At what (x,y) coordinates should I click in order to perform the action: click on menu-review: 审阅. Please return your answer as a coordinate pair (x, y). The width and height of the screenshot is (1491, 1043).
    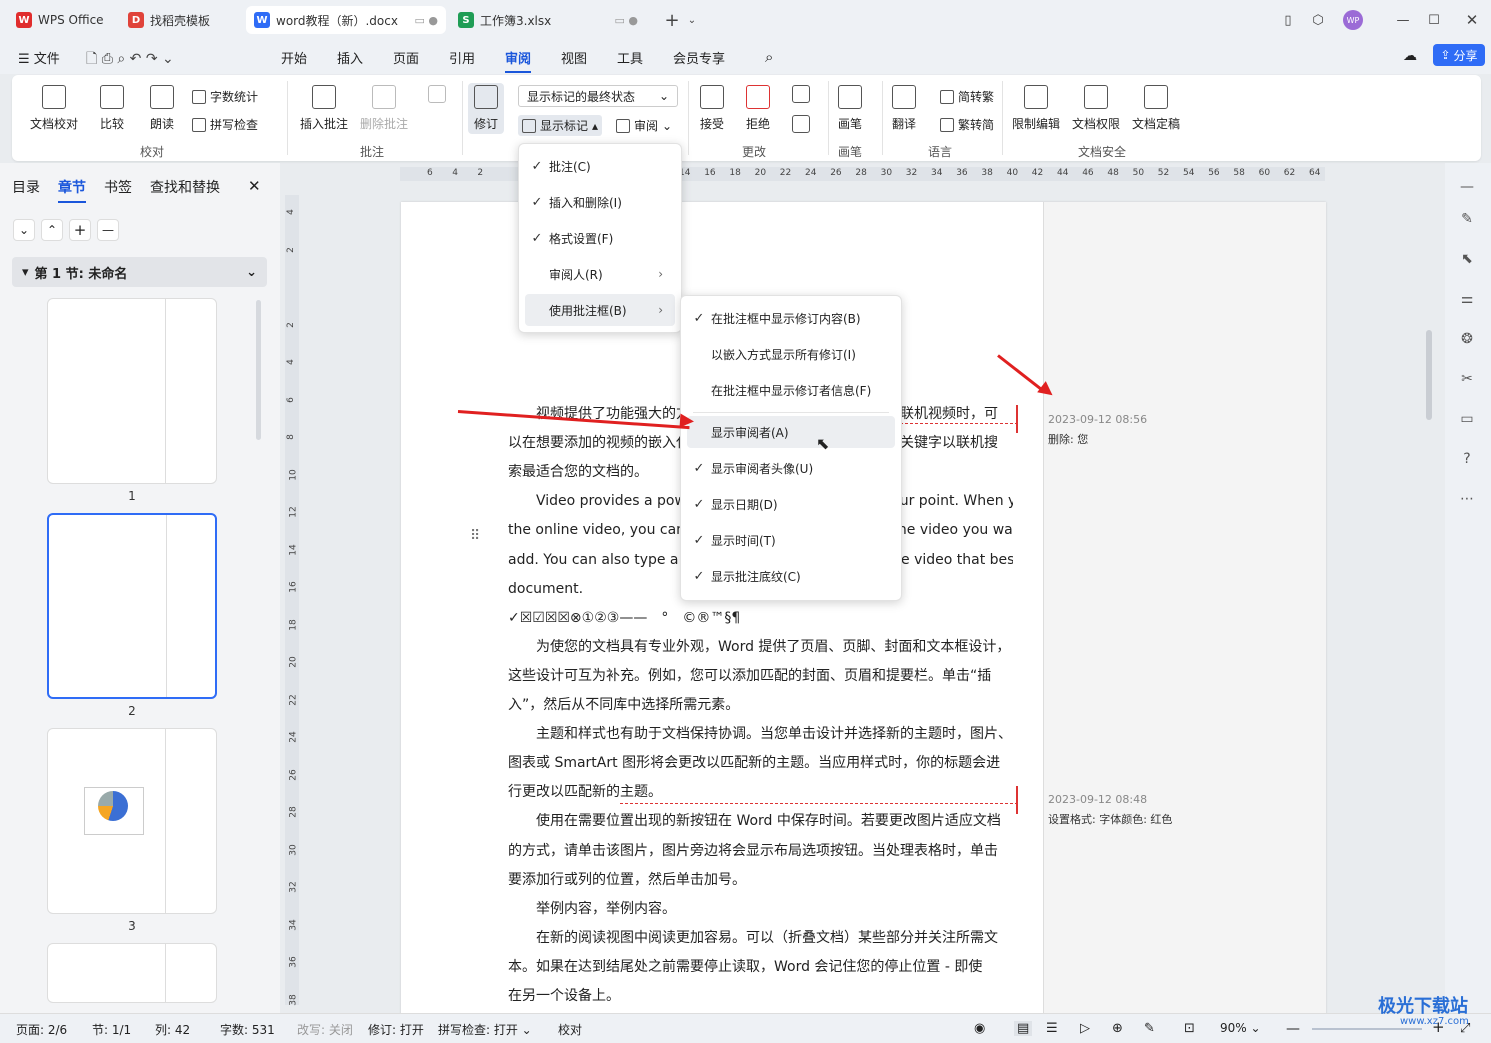
    Looking at the image, I should click on (518, 60).